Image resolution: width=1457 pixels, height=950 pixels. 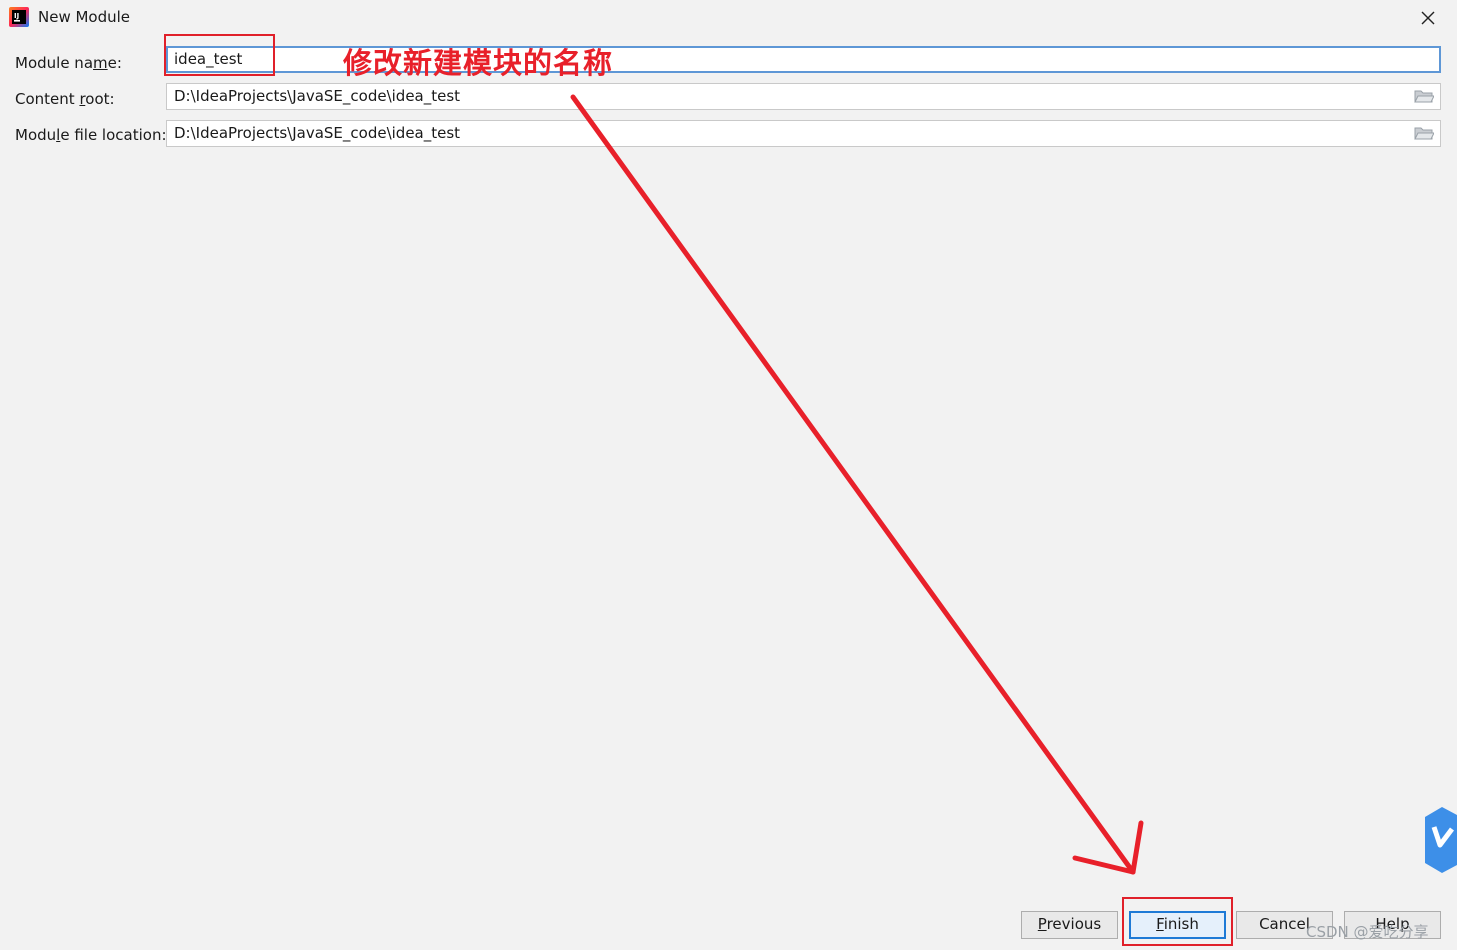 What do you see at coordinates (1177, 925) in the screenshot?
I see `finish-button: Finish` at bounding box center [1177, 925].